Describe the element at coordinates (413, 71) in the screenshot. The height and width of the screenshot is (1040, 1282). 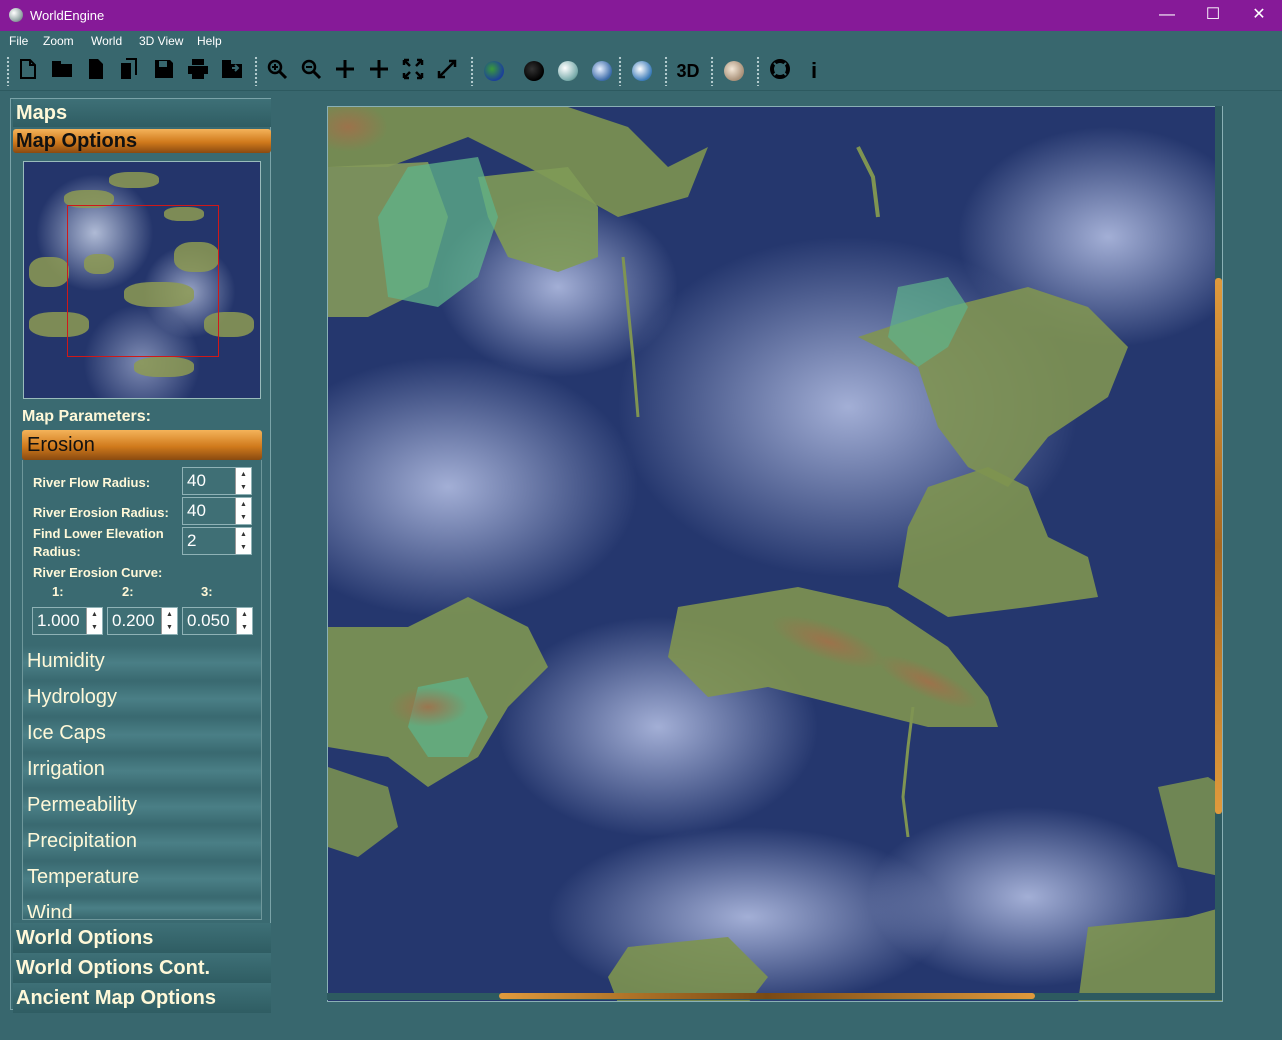
I see `fit-to-window-icon` at that location.